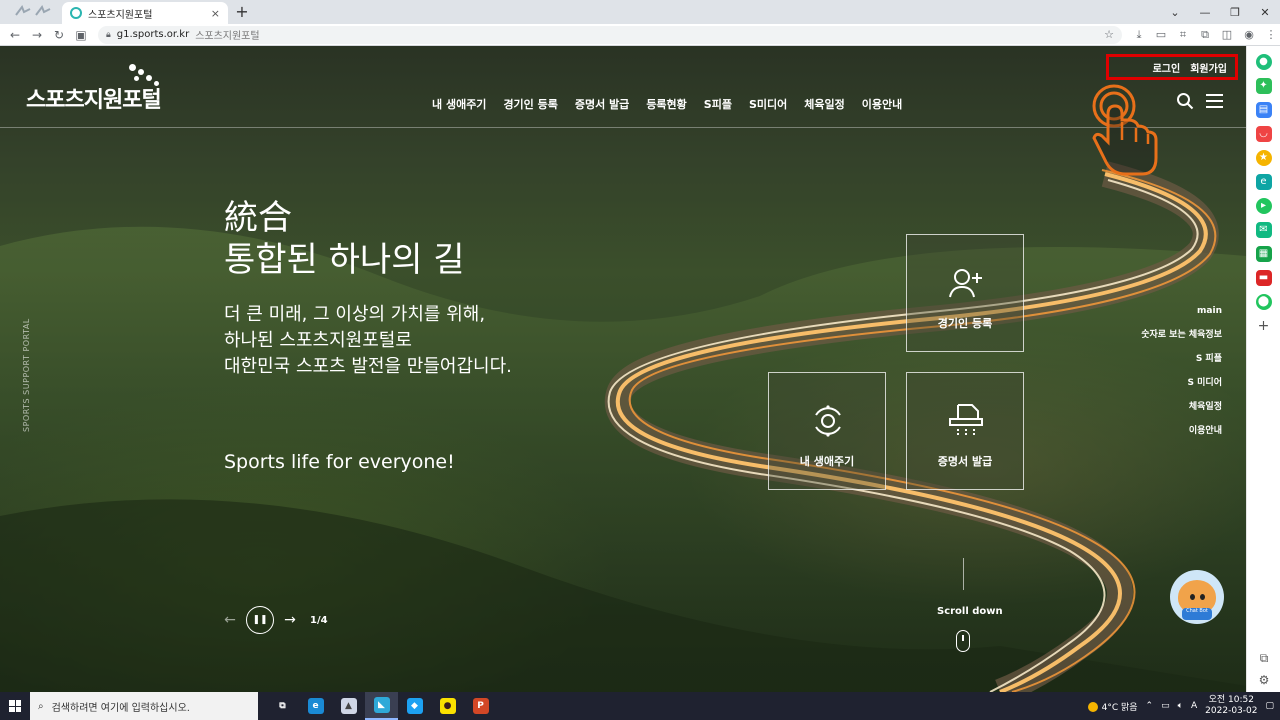 The width and height of the screenshot is (1280, 720). I want to click on address-page-title: 스포츠지원포털, so click(227, 36).